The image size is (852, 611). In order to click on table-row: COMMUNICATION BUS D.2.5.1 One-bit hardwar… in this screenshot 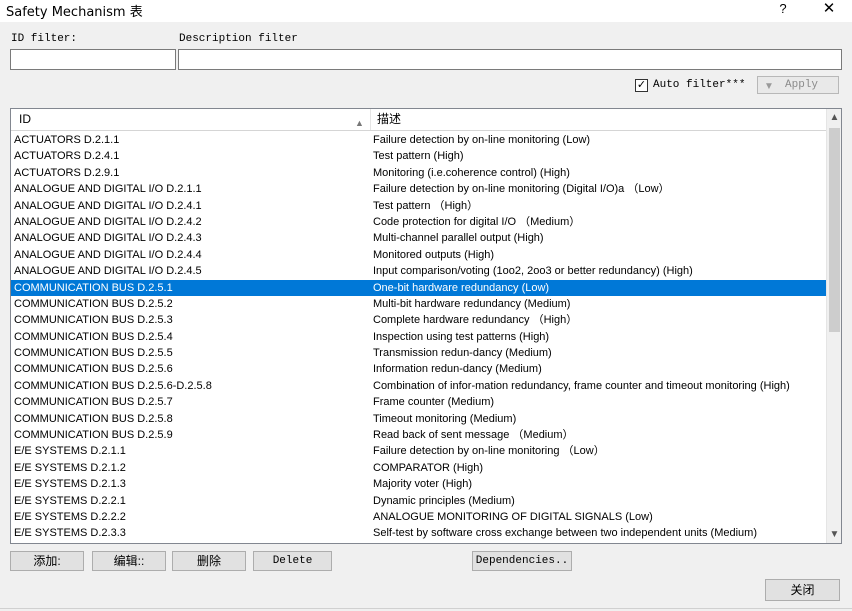, I will do `click(418, 287)`.